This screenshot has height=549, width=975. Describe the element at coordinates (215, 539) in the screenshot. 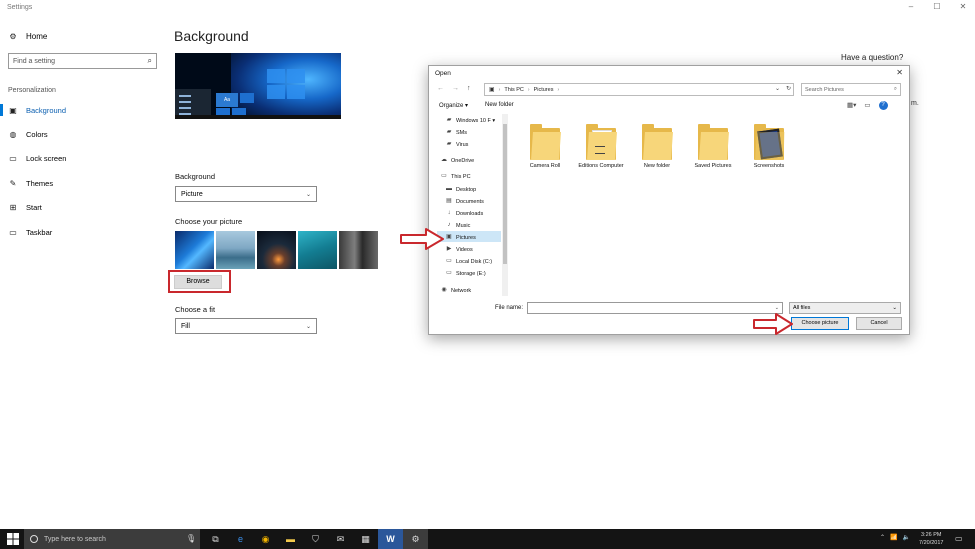

I see `task-view-icon: ⧉` at that location.